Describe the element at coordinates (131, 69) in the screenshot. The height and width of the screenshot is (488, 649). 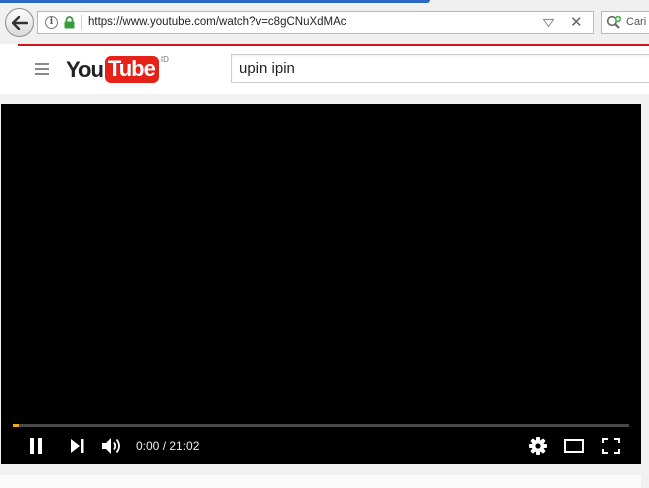
I see `logo-tube-text: Tube` at that location.